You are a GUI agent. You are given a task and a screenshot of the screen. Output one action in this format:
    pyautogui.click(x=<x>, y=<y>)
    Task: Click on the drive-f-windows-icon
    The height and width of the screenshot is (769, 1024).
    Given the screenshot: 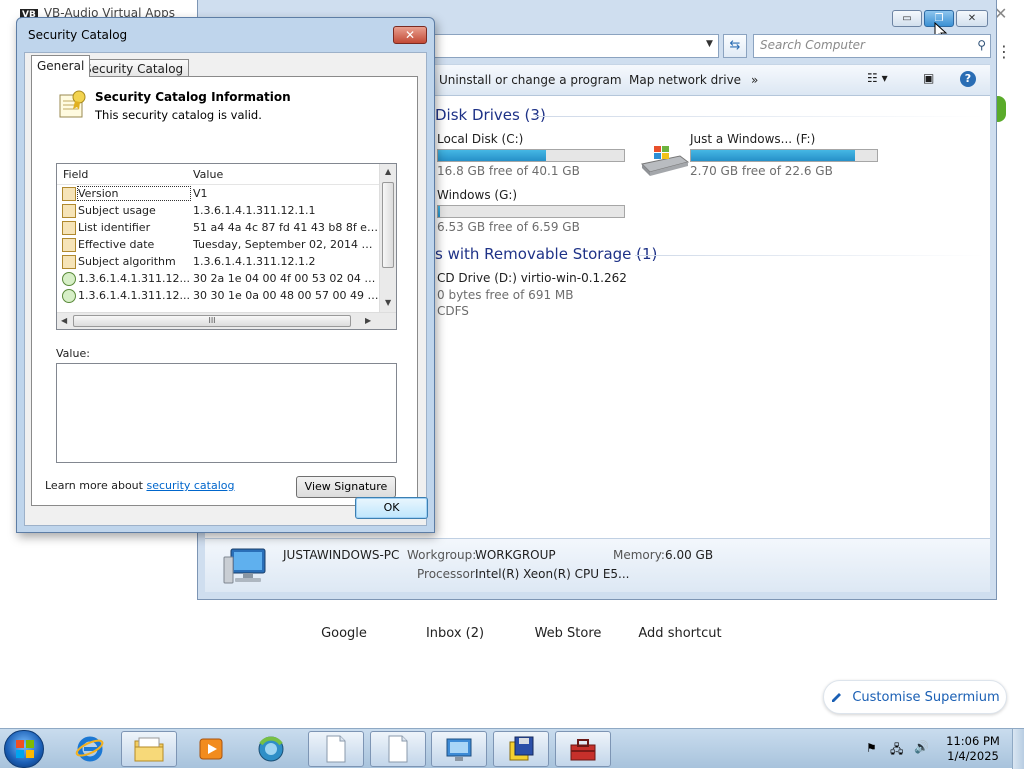 What is the action you would take?
    pyautogui.click(x=665, y=161)
    